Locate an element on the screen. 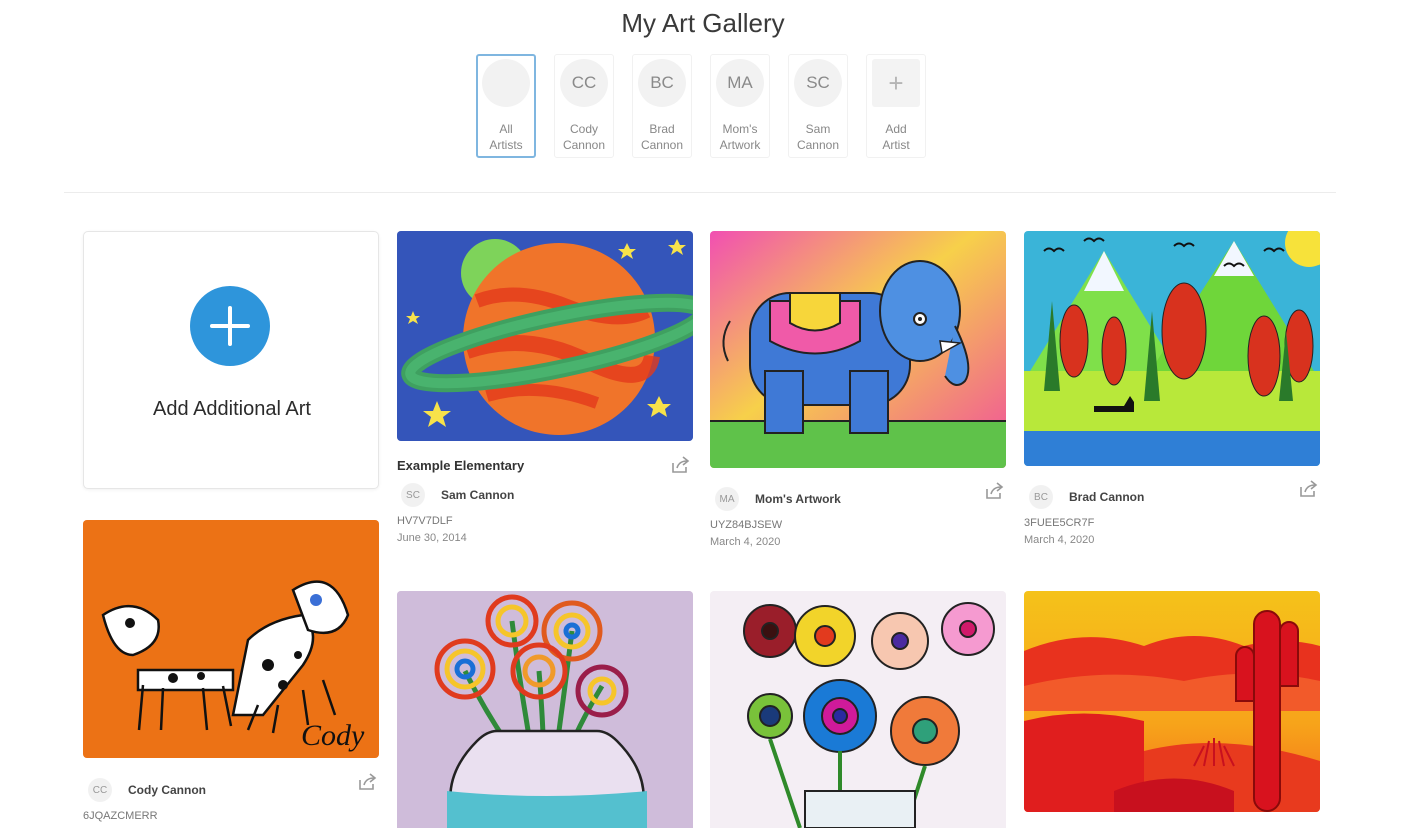 This screenshot has height=828, width=1406. artist-name: Cody Cannon is located at coordinates (167, 790).